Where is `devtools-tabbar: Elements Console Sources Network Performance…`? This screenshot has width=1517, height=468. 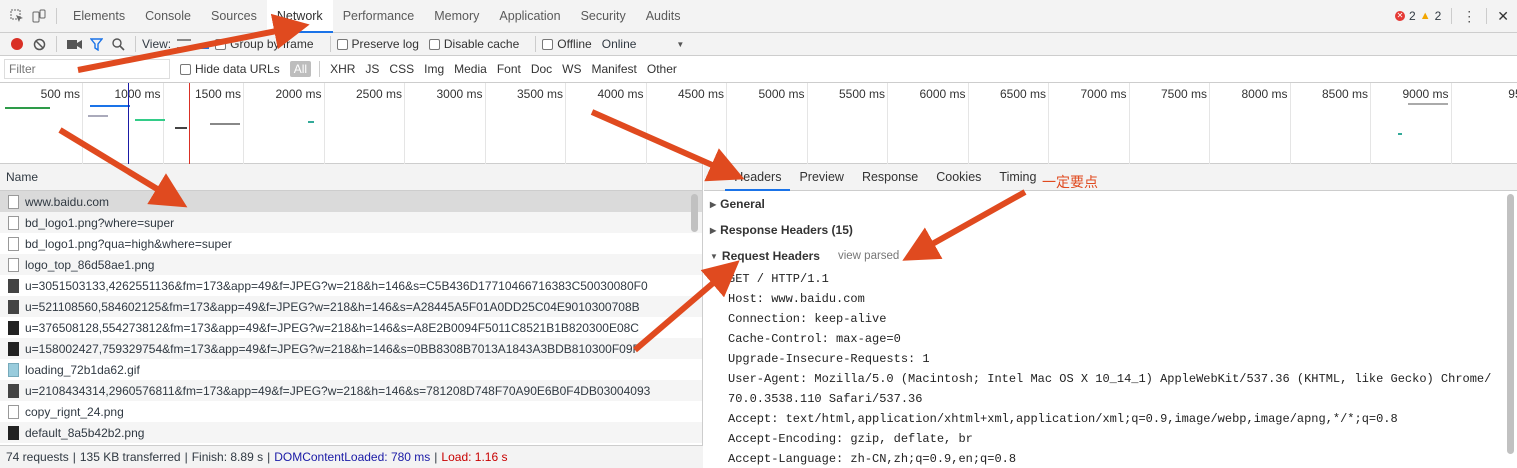 devtools-tabbar: Elements Console Sources Network Performance… is located at coordinates (758, 16).